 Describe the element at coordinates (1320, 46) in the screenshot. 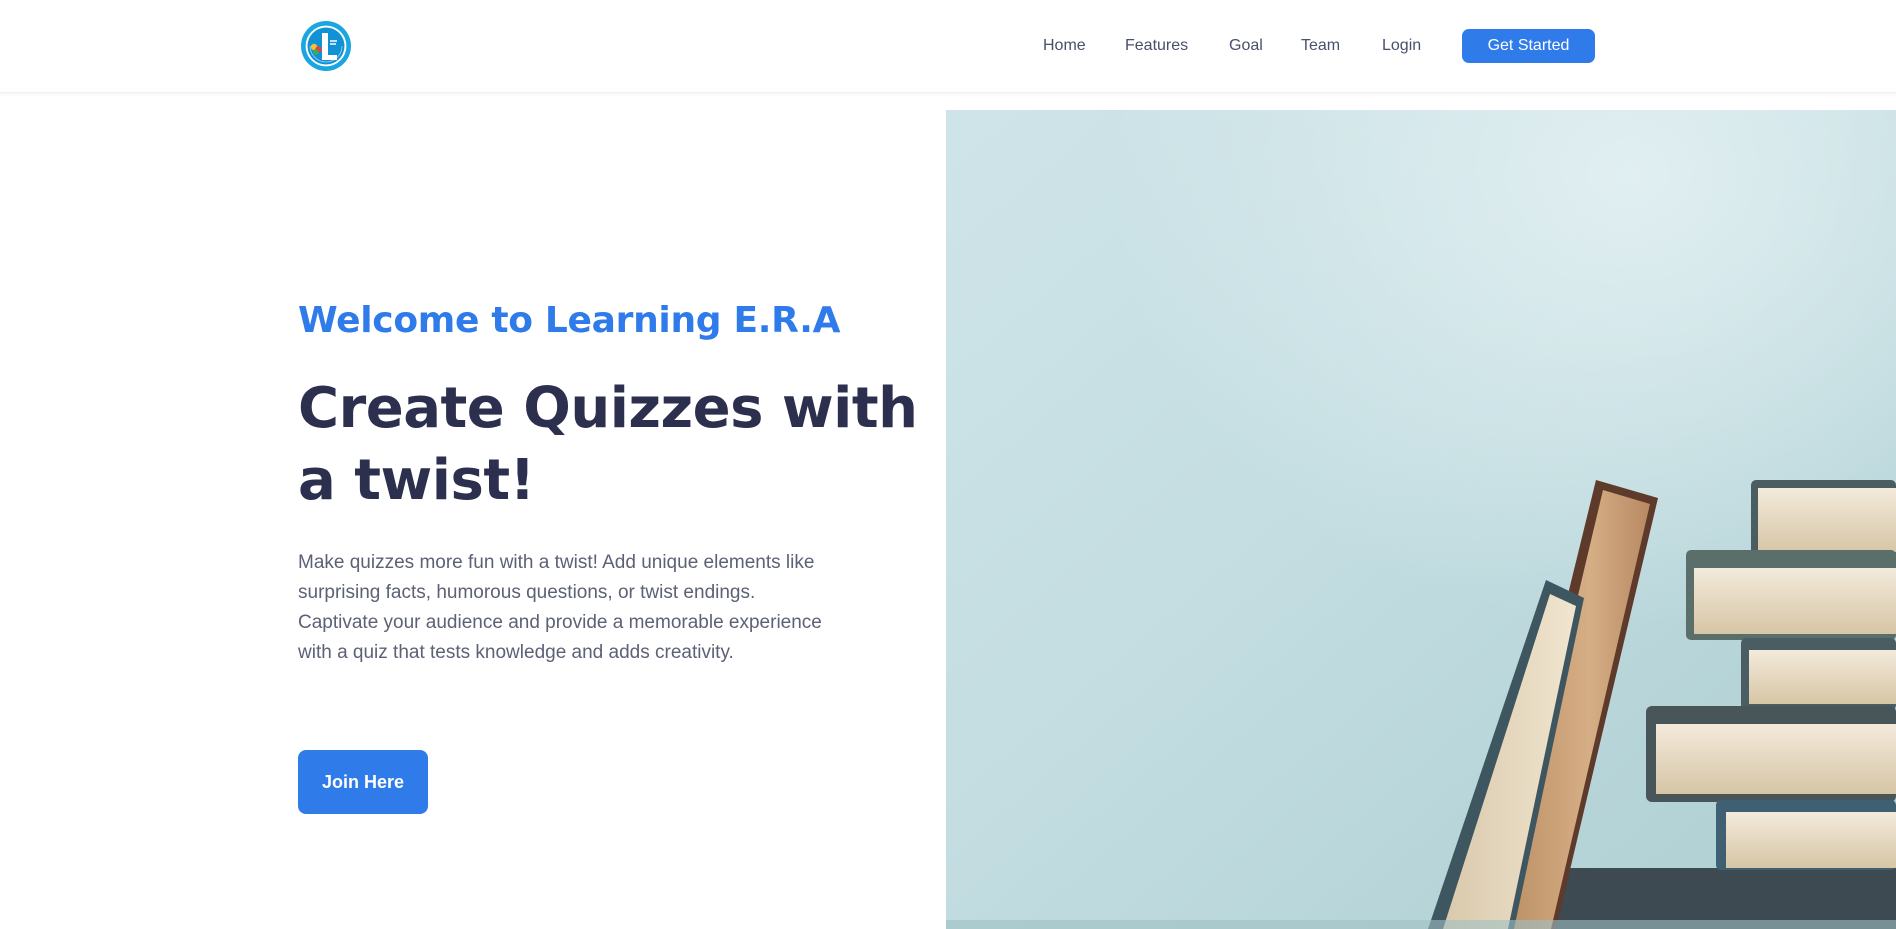

I see `nav-team-link: Team` at that location.